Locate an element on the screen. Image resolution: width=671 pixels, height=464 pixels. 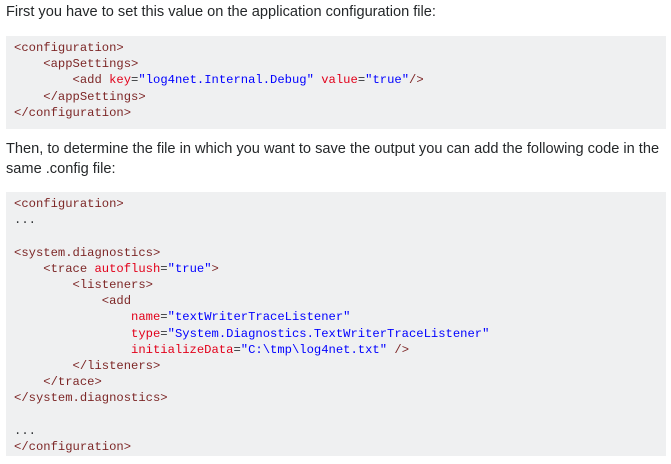
xml-attribute: name is located at coordinates (146, 317).